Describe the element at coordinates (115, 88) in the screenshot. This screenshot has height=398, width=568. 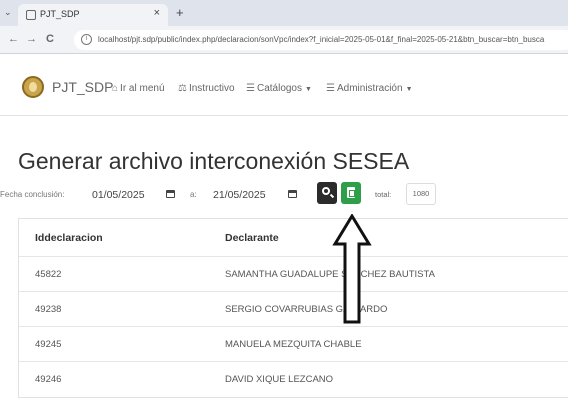
I see `home-icon: ⌂` at that location.